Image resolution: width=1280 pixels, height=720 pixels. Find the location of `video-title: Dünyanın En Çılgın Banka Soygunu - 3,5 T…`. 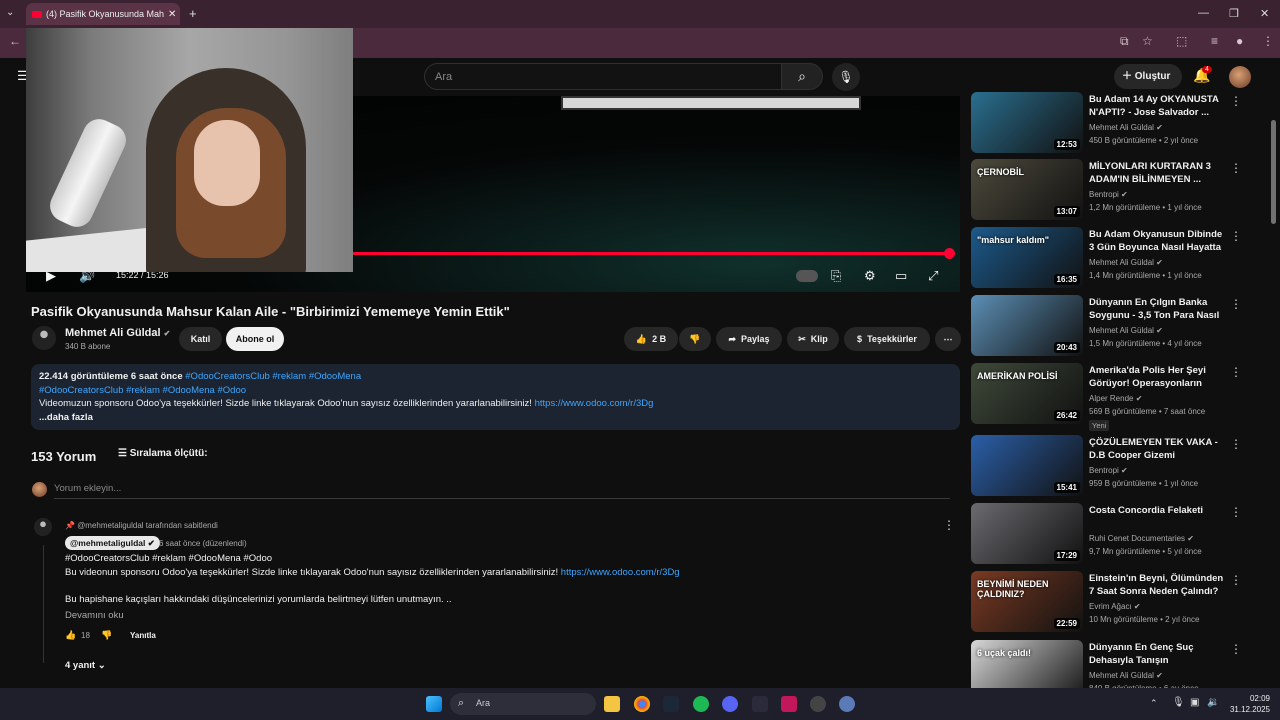

video-title: Dünyanın En Çılgın Banka Soygunu - 3,5 T… is located at coordinates (1157, 310).